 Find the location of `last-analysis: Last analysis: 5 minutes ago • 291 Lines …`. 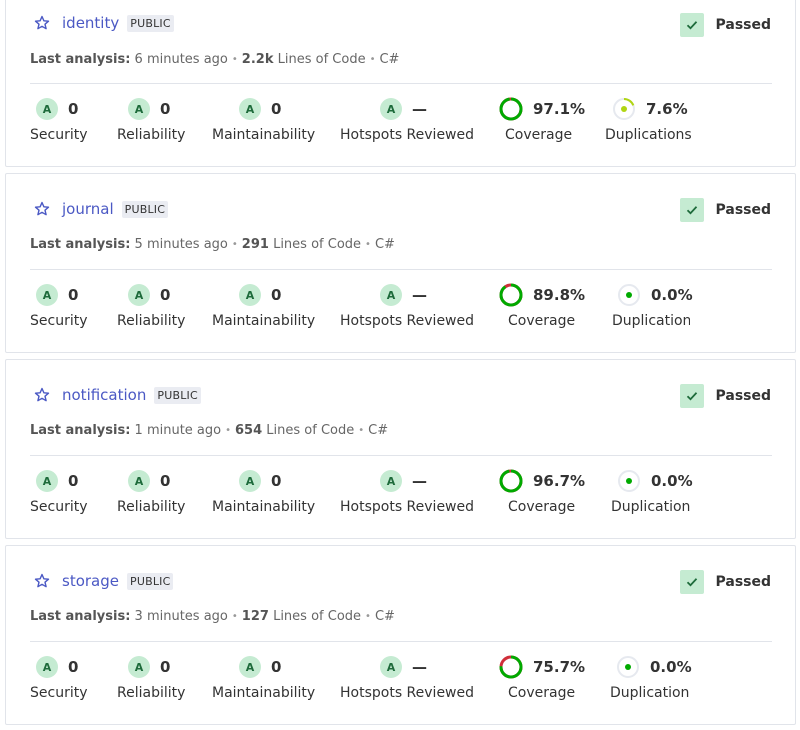

last-analysis: Last analysis: 5 minutes ago • 291 Lines … is located at coordinates (212, 244).